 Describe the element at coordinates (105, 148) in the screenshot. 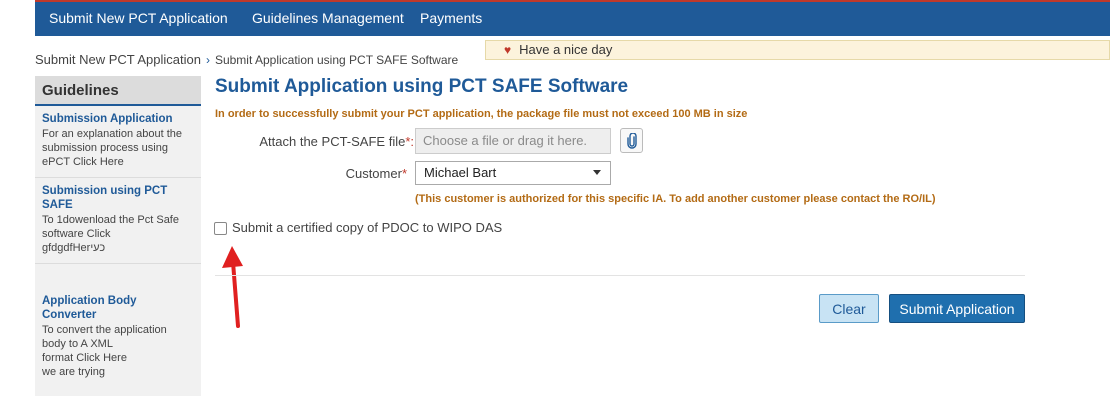

I see `guideline-text: submission process using` at that location.